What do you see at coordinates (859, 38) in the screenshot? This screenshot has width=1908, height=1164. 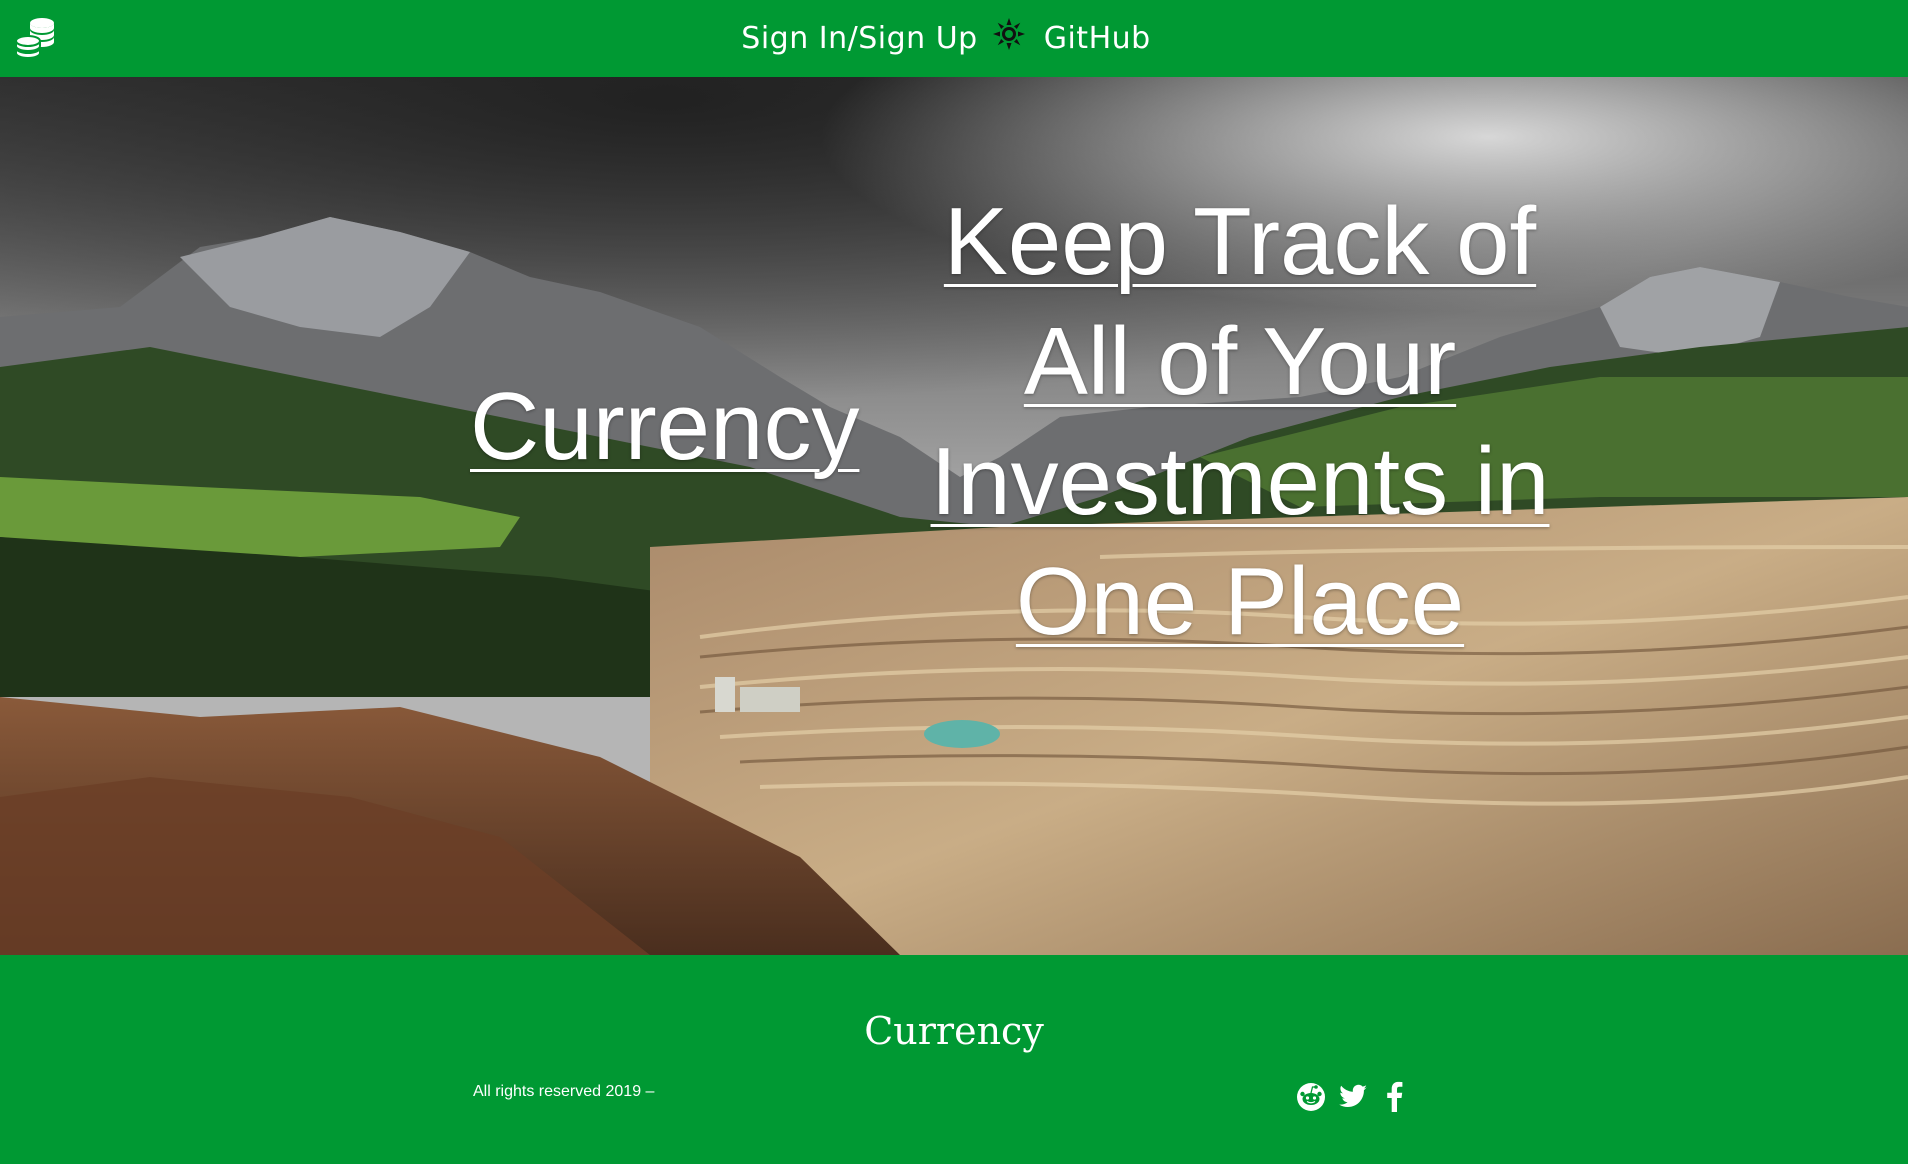 I see `signin-link: Sign In/Sign Up` at bounding box center [859, 38].